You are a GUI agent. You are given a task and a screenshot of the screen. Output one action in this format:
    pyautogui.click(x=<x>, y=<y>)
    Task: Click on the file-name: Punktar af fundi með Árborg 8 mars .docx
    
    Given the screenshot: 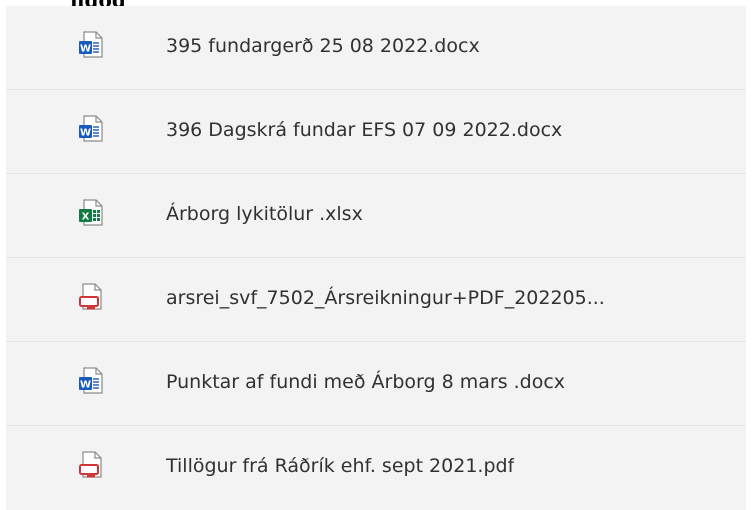 What is the action you would take?
    pyautogui.click(x=366, y=382)
    